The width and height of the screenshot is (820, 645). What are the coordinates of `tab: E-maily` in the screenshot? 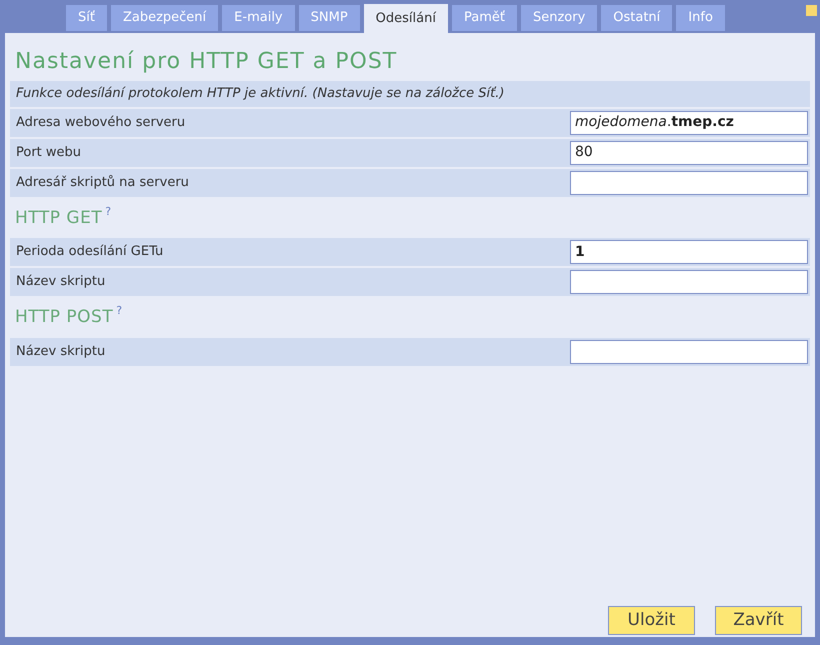 It's located at (258, 18).